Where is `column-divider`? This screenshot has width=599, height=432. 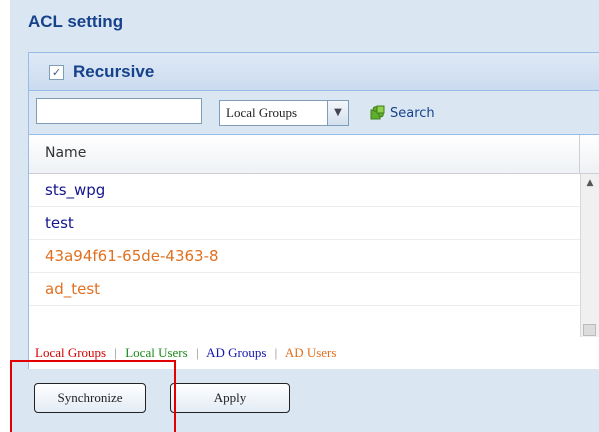 column-divider is located at coordinates (579, 154).